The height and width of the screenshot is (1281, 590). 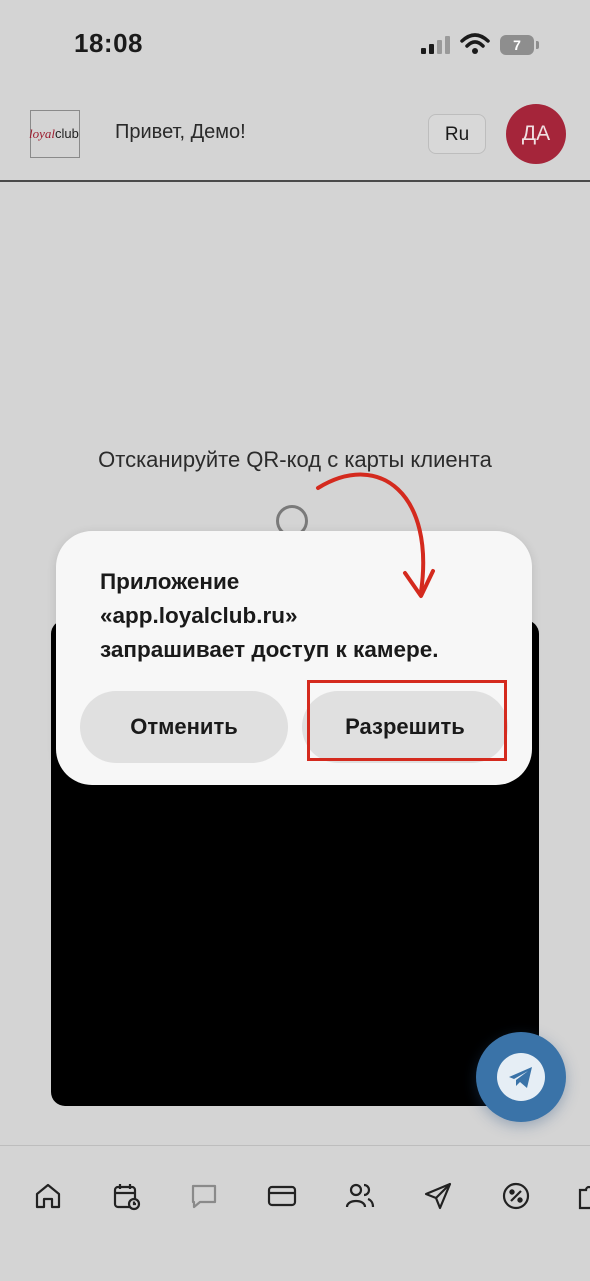 What do you see at coordinates (204, 1196) in the screenshot?
I see `chat-icon` at bounding box center [204, 1196].